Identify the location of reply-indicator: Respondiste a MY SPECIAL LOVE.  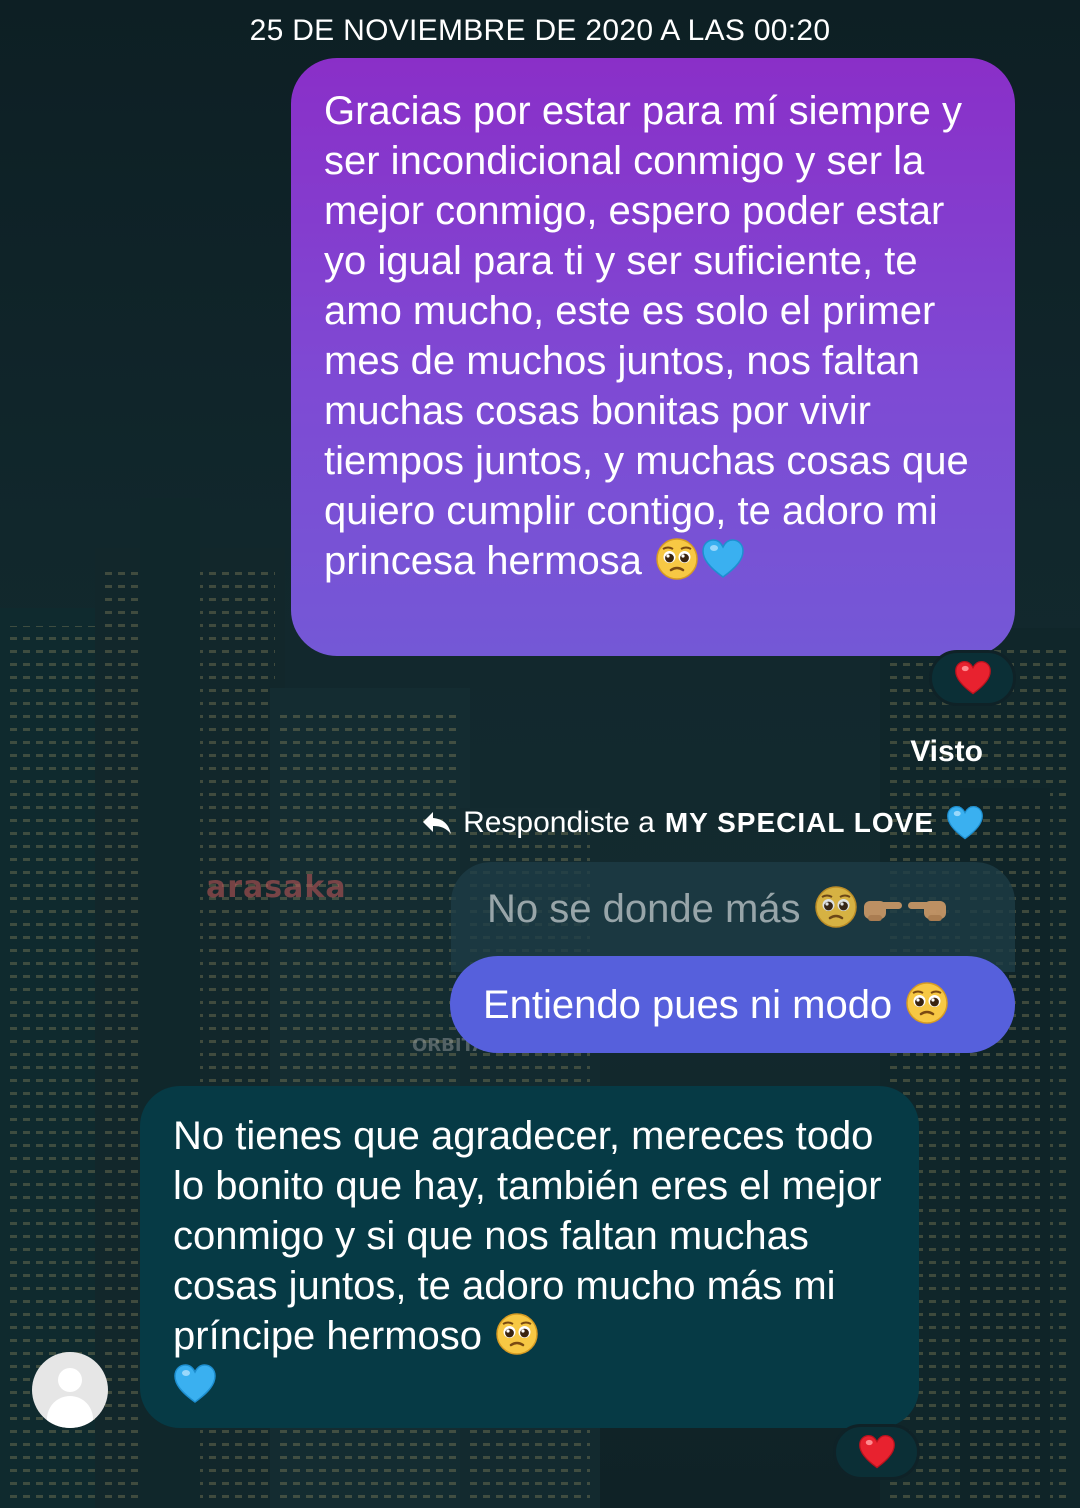
(702, 823).